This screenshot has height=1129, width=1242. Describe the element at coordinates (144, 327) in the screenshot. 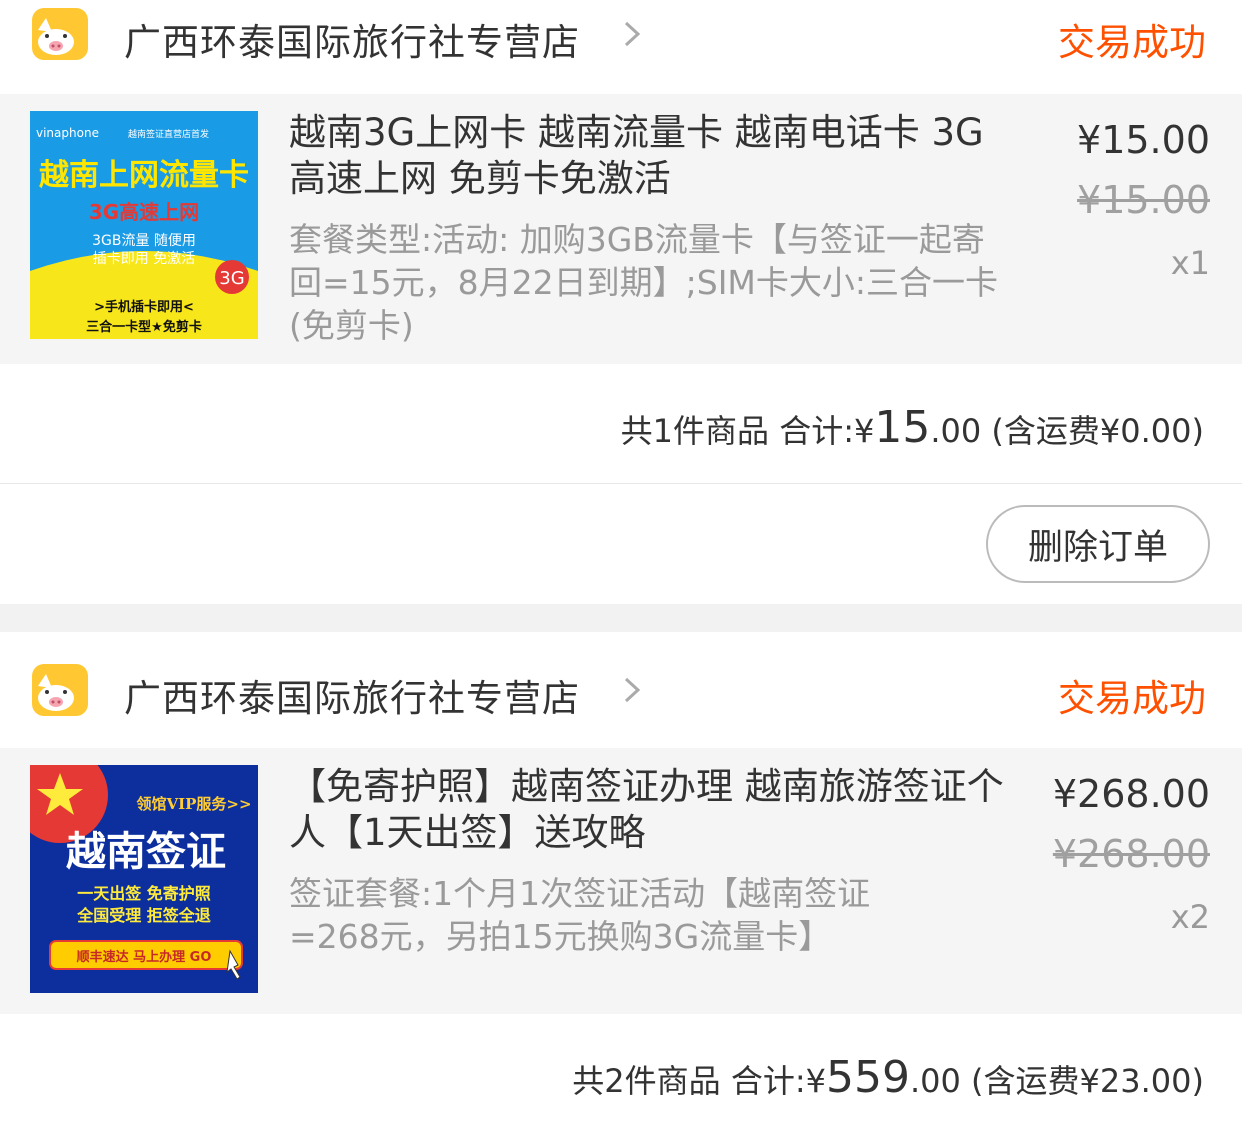

I see `thumb-bottom2: 三合一卡型★免剪卡` at that location.